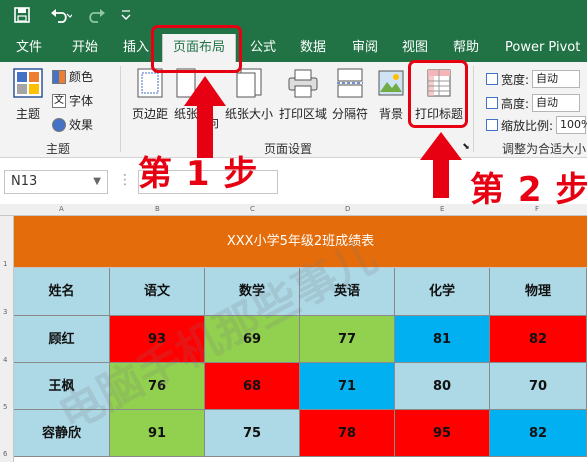 The width and height of the screenshot is (587, 462). Describe the element at coordinates (538, 386) in the screenshot. I see `score-cell: 70` at that location.